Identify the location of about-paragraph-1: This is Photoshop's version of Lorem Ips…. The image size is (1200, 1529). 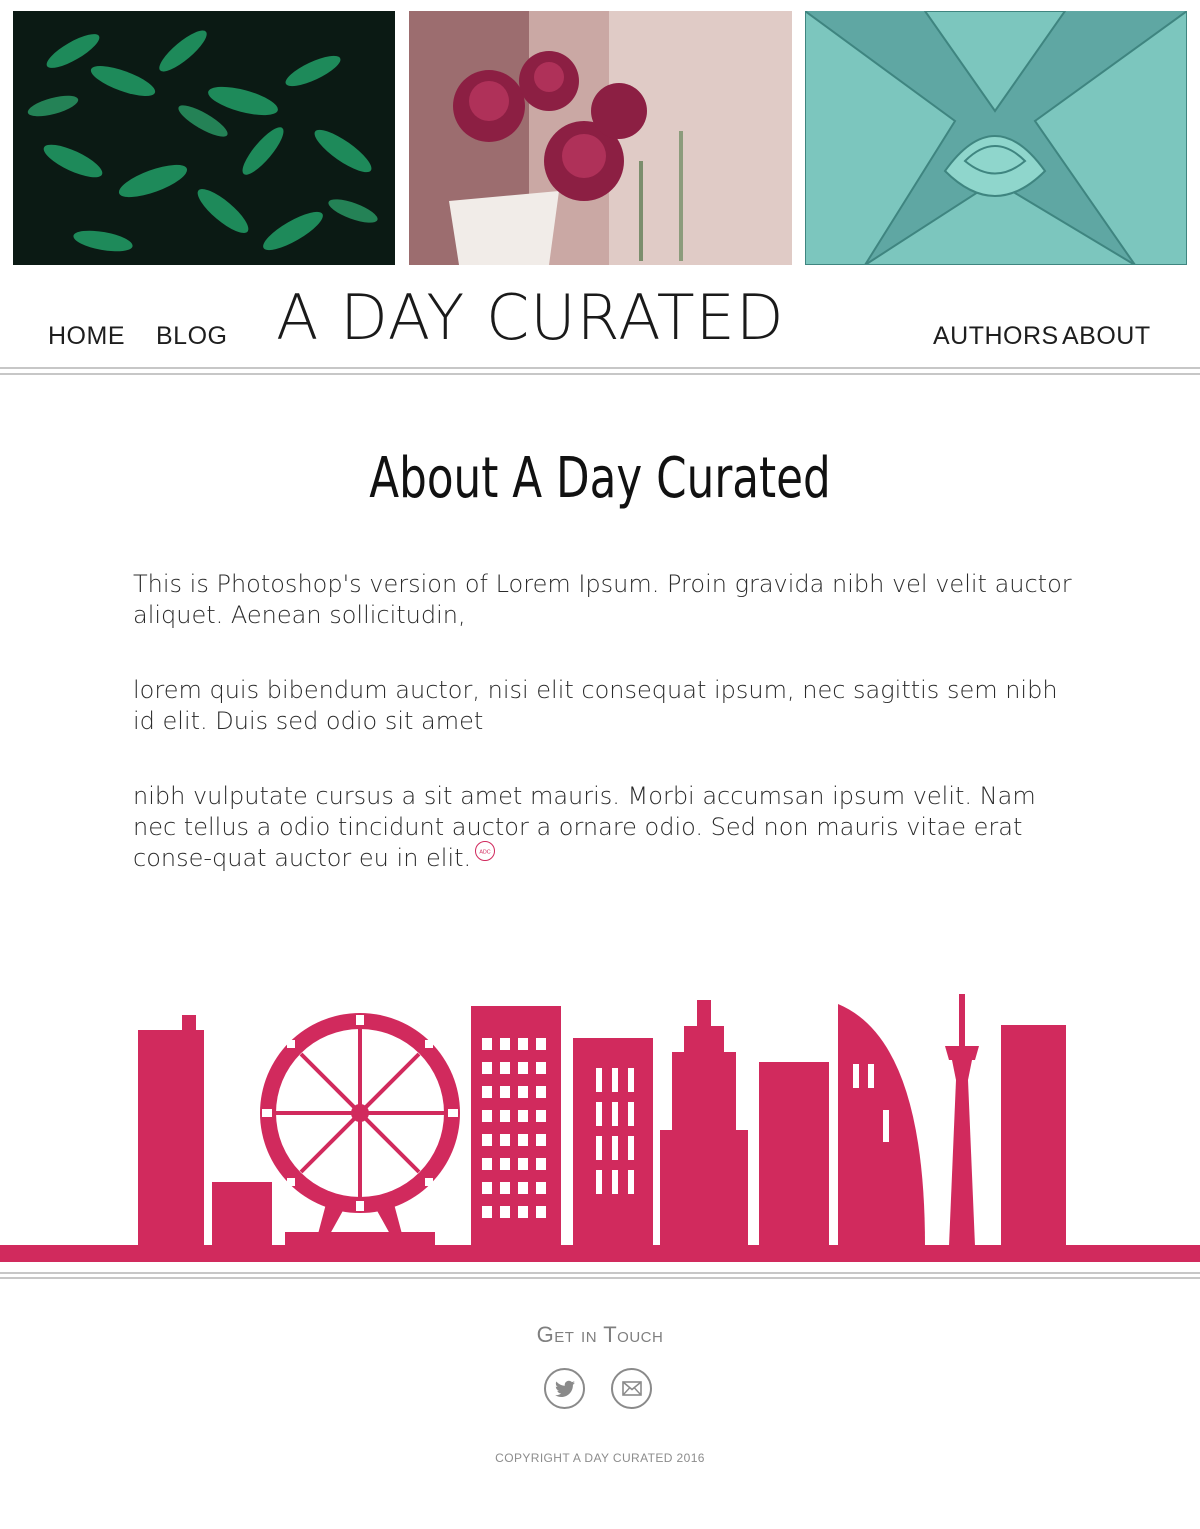
(602, 599).